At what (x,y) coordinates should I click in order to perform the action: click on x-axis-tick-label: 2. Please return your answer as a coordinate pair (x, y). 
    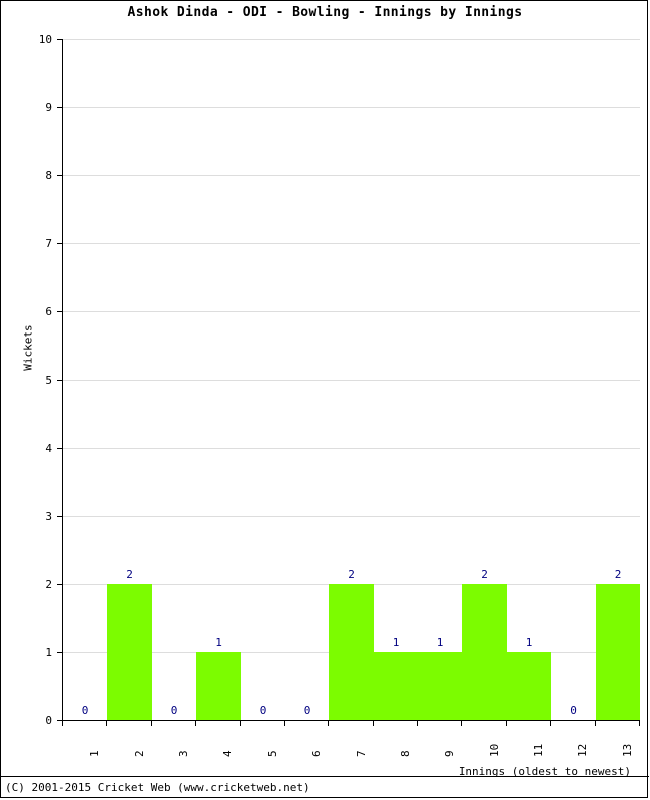
    Looking at the image, I should click on (139, 753).